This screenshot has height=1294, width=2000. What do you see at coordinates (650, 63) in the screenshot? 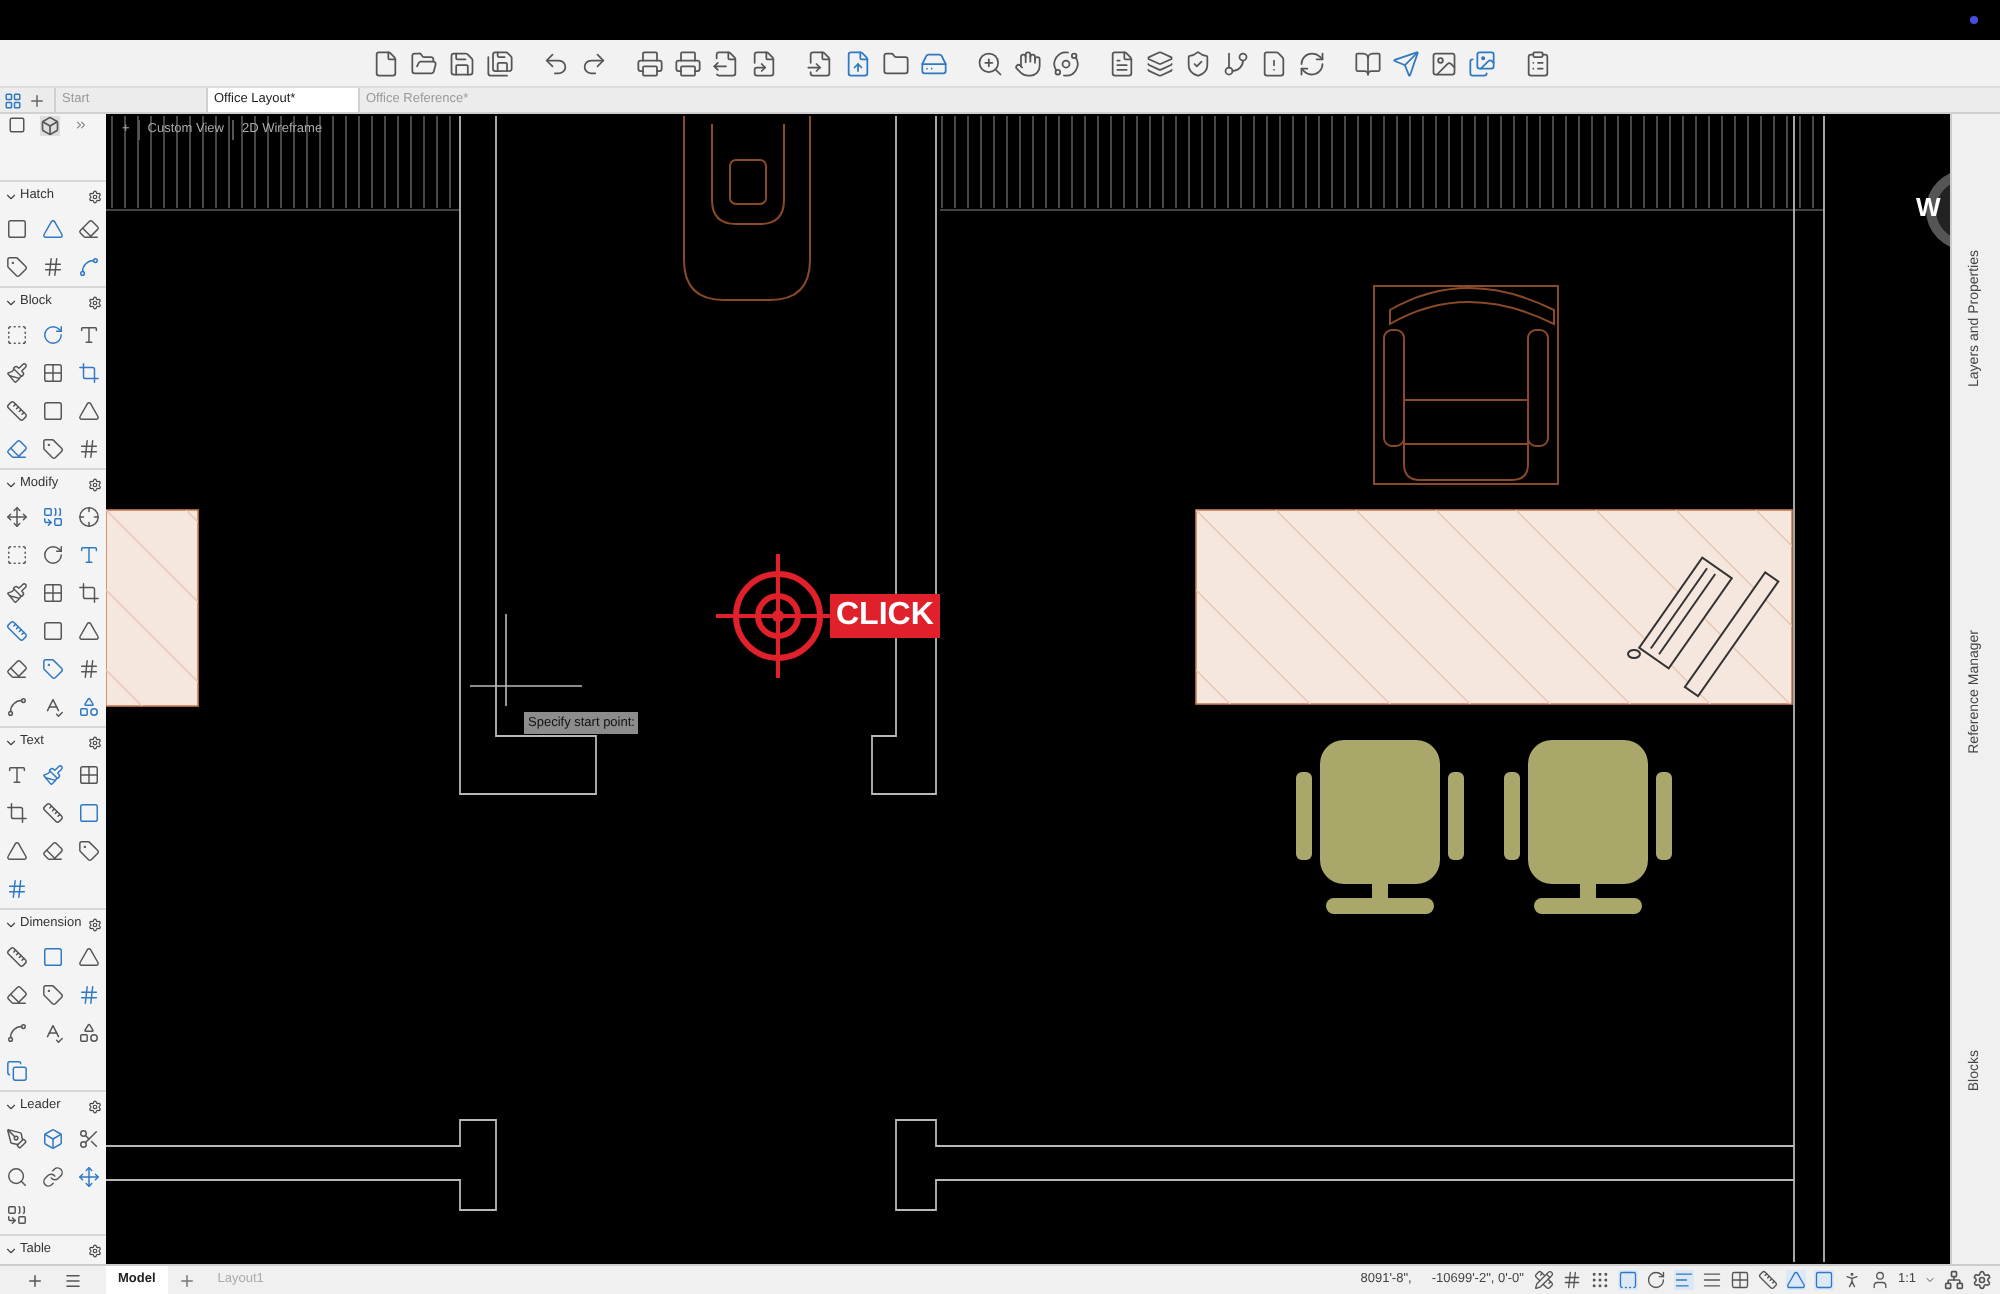
I see `printer-icon` at bounding box center [650, 63].